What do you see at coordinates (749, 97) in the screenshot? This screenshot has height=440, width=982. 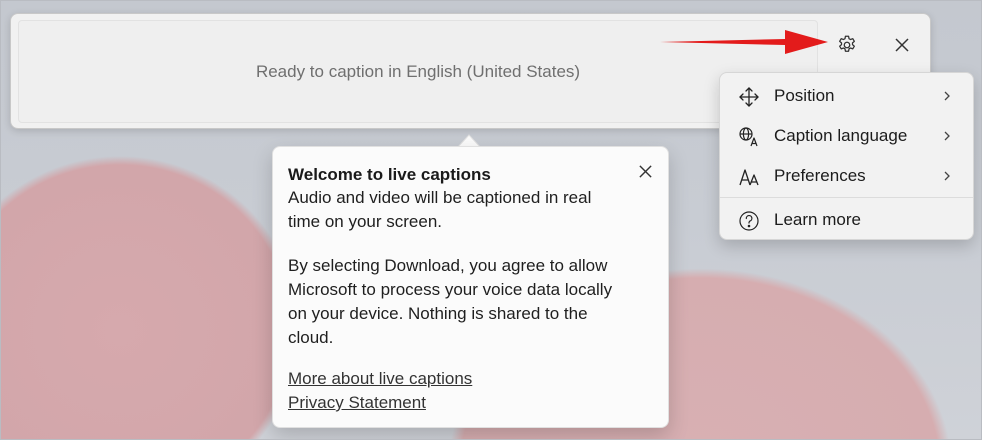 I see `move-arrows-icon` at bounding box center [749, 97].